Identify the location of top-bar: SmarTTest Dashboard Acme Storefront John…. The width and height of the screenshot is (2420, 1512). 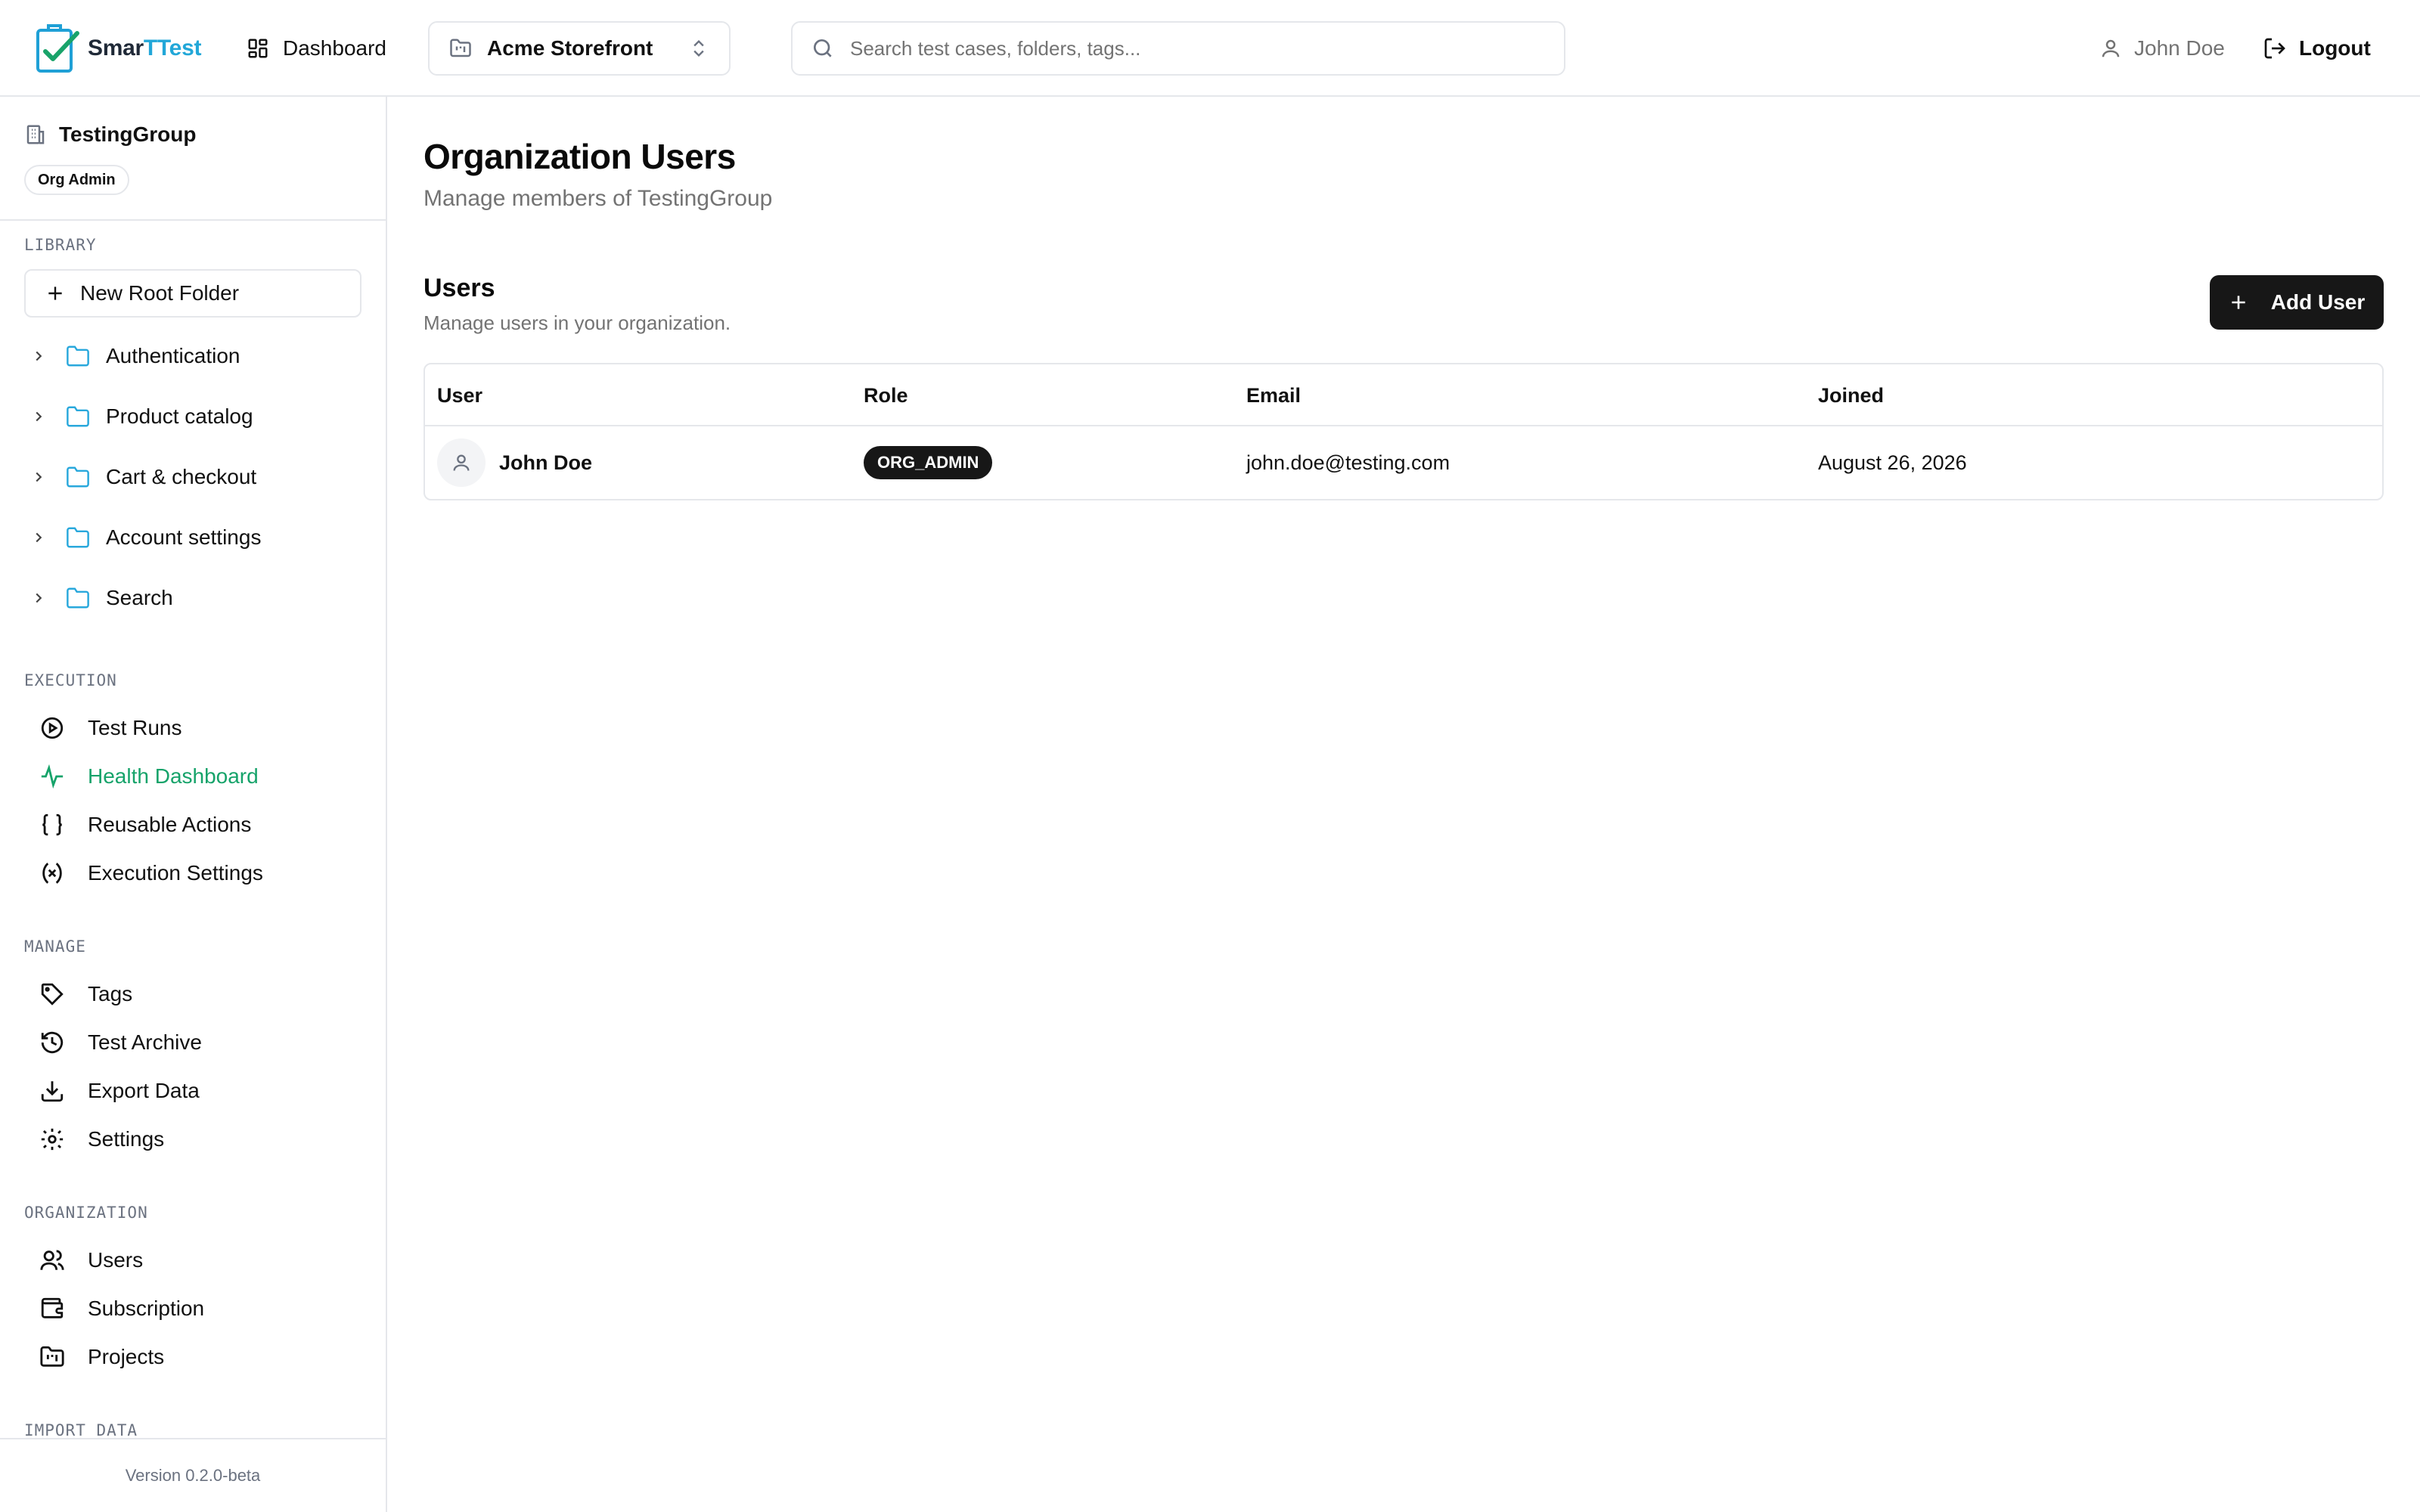
(1210, 48).